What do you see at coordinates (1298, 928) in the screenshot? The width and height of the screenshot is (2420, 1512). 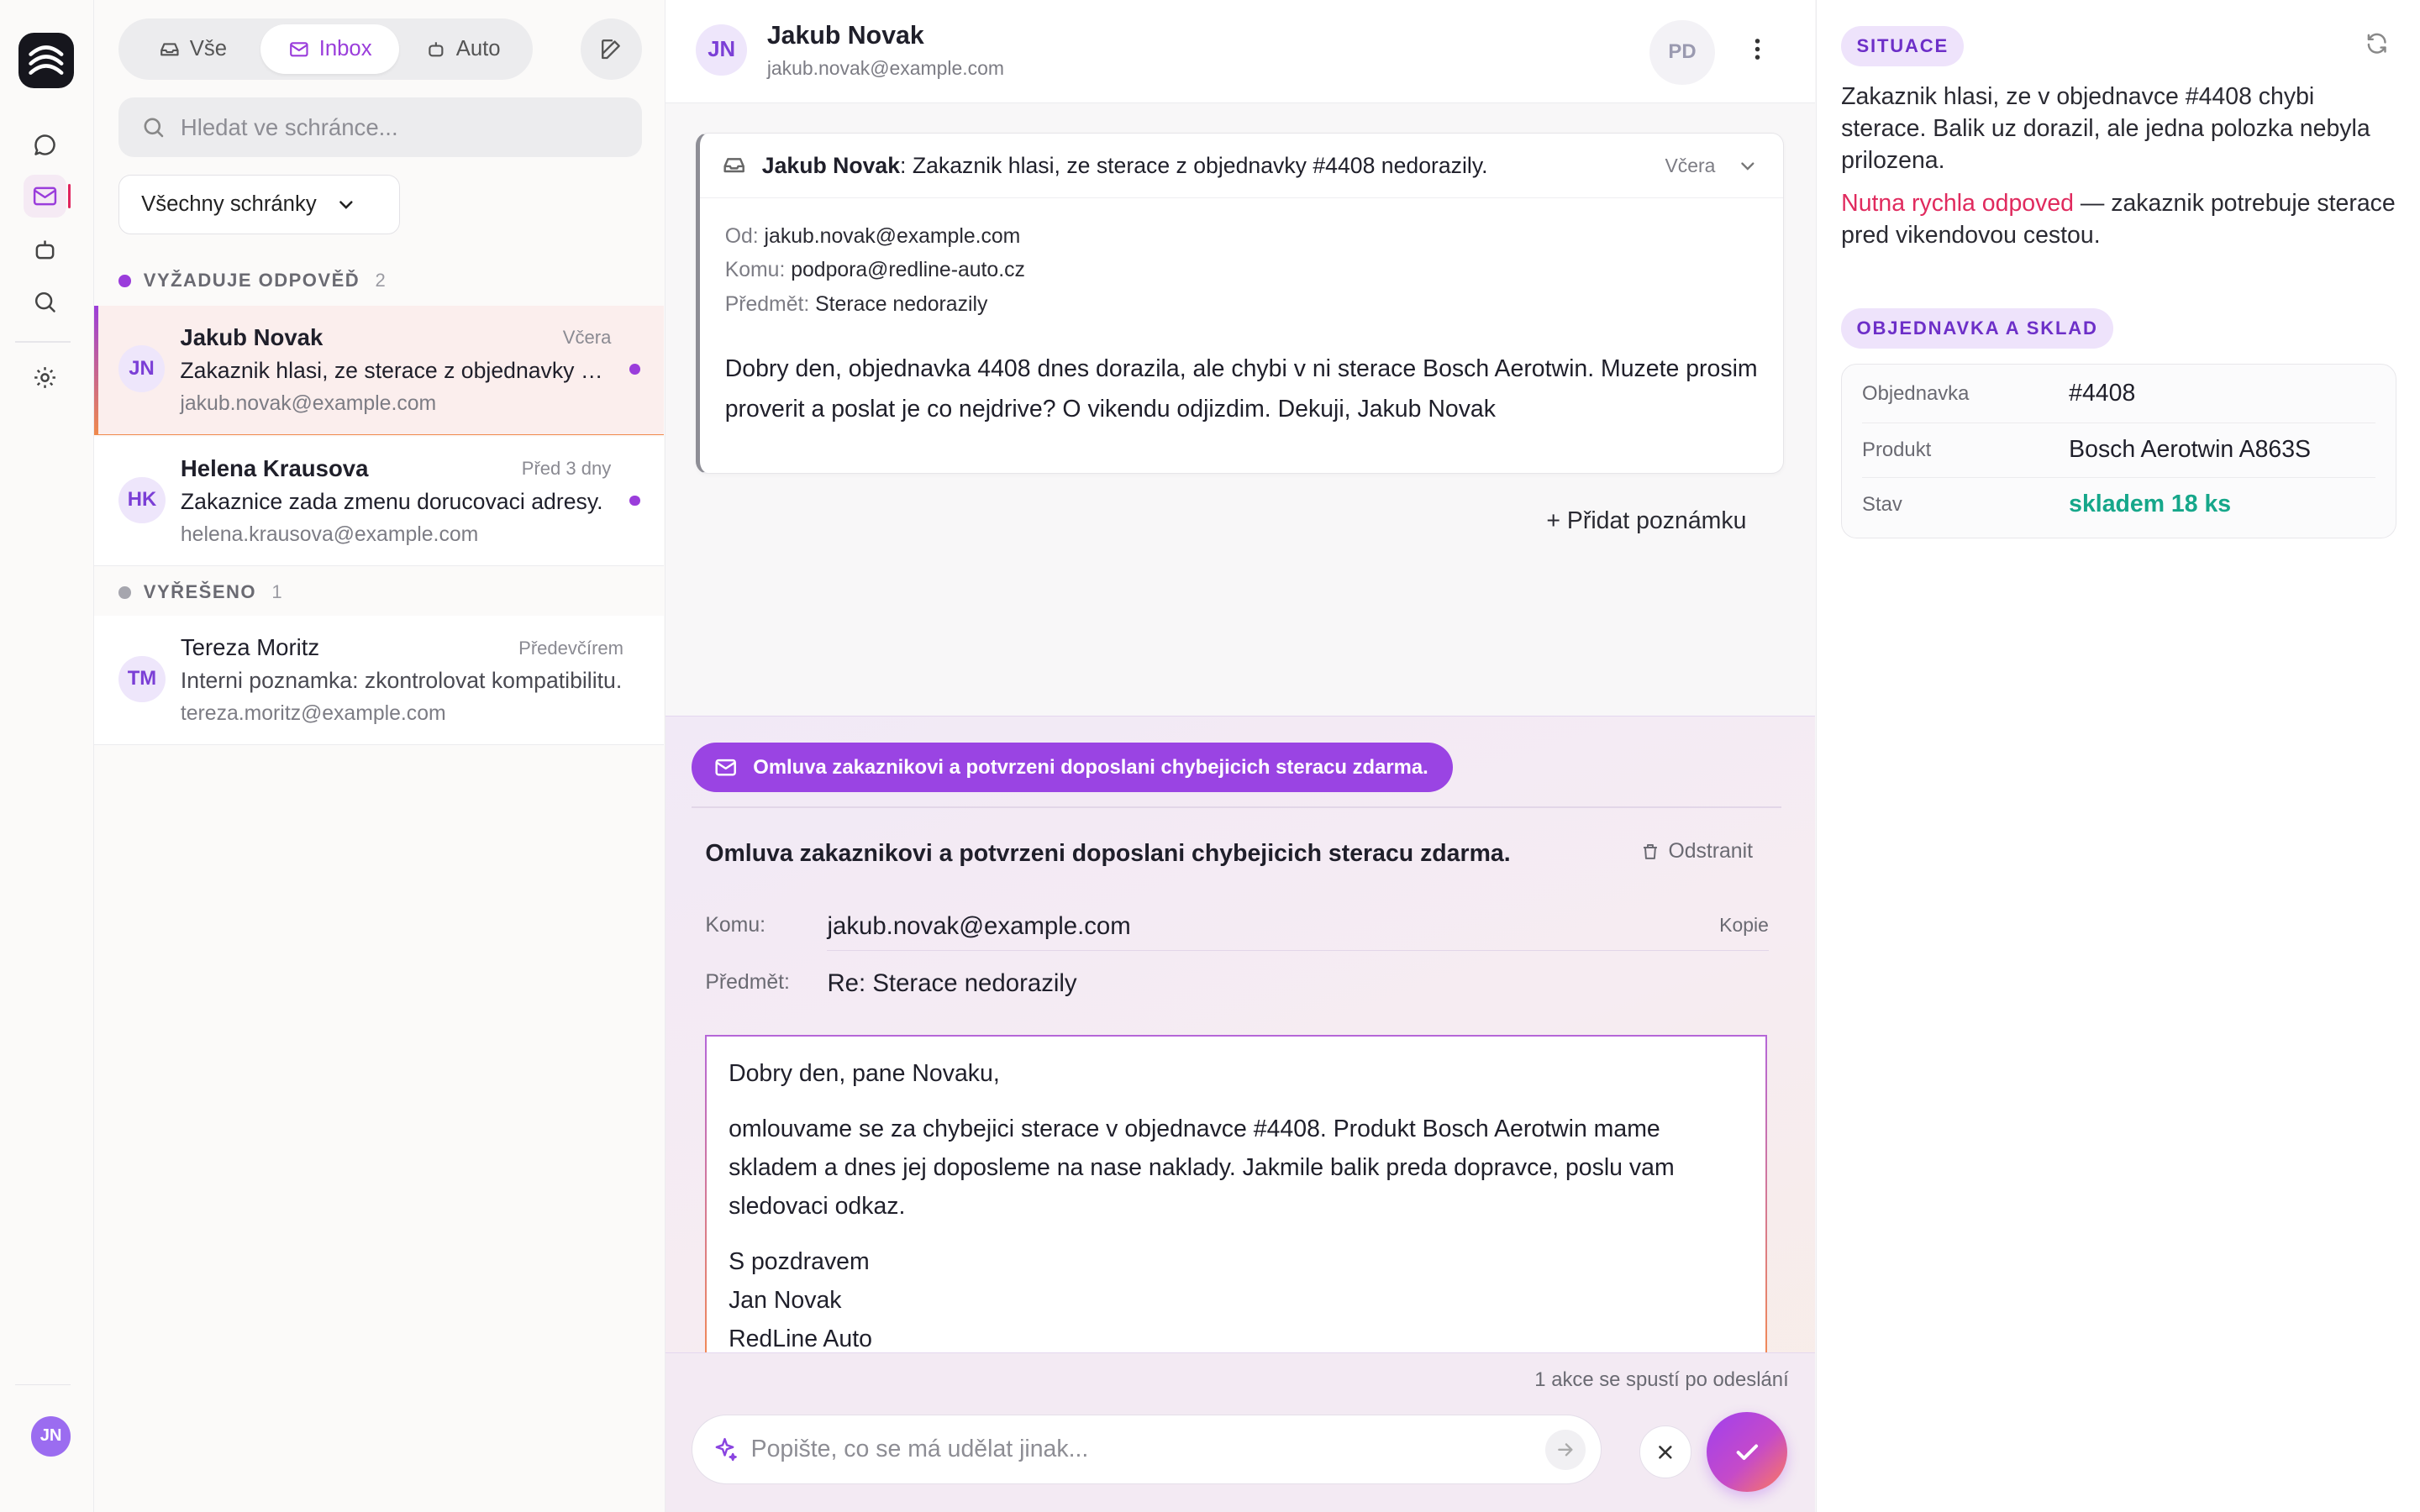 I see `to-field: jakub.novak@example.com` at bounding box center [1298, 928].